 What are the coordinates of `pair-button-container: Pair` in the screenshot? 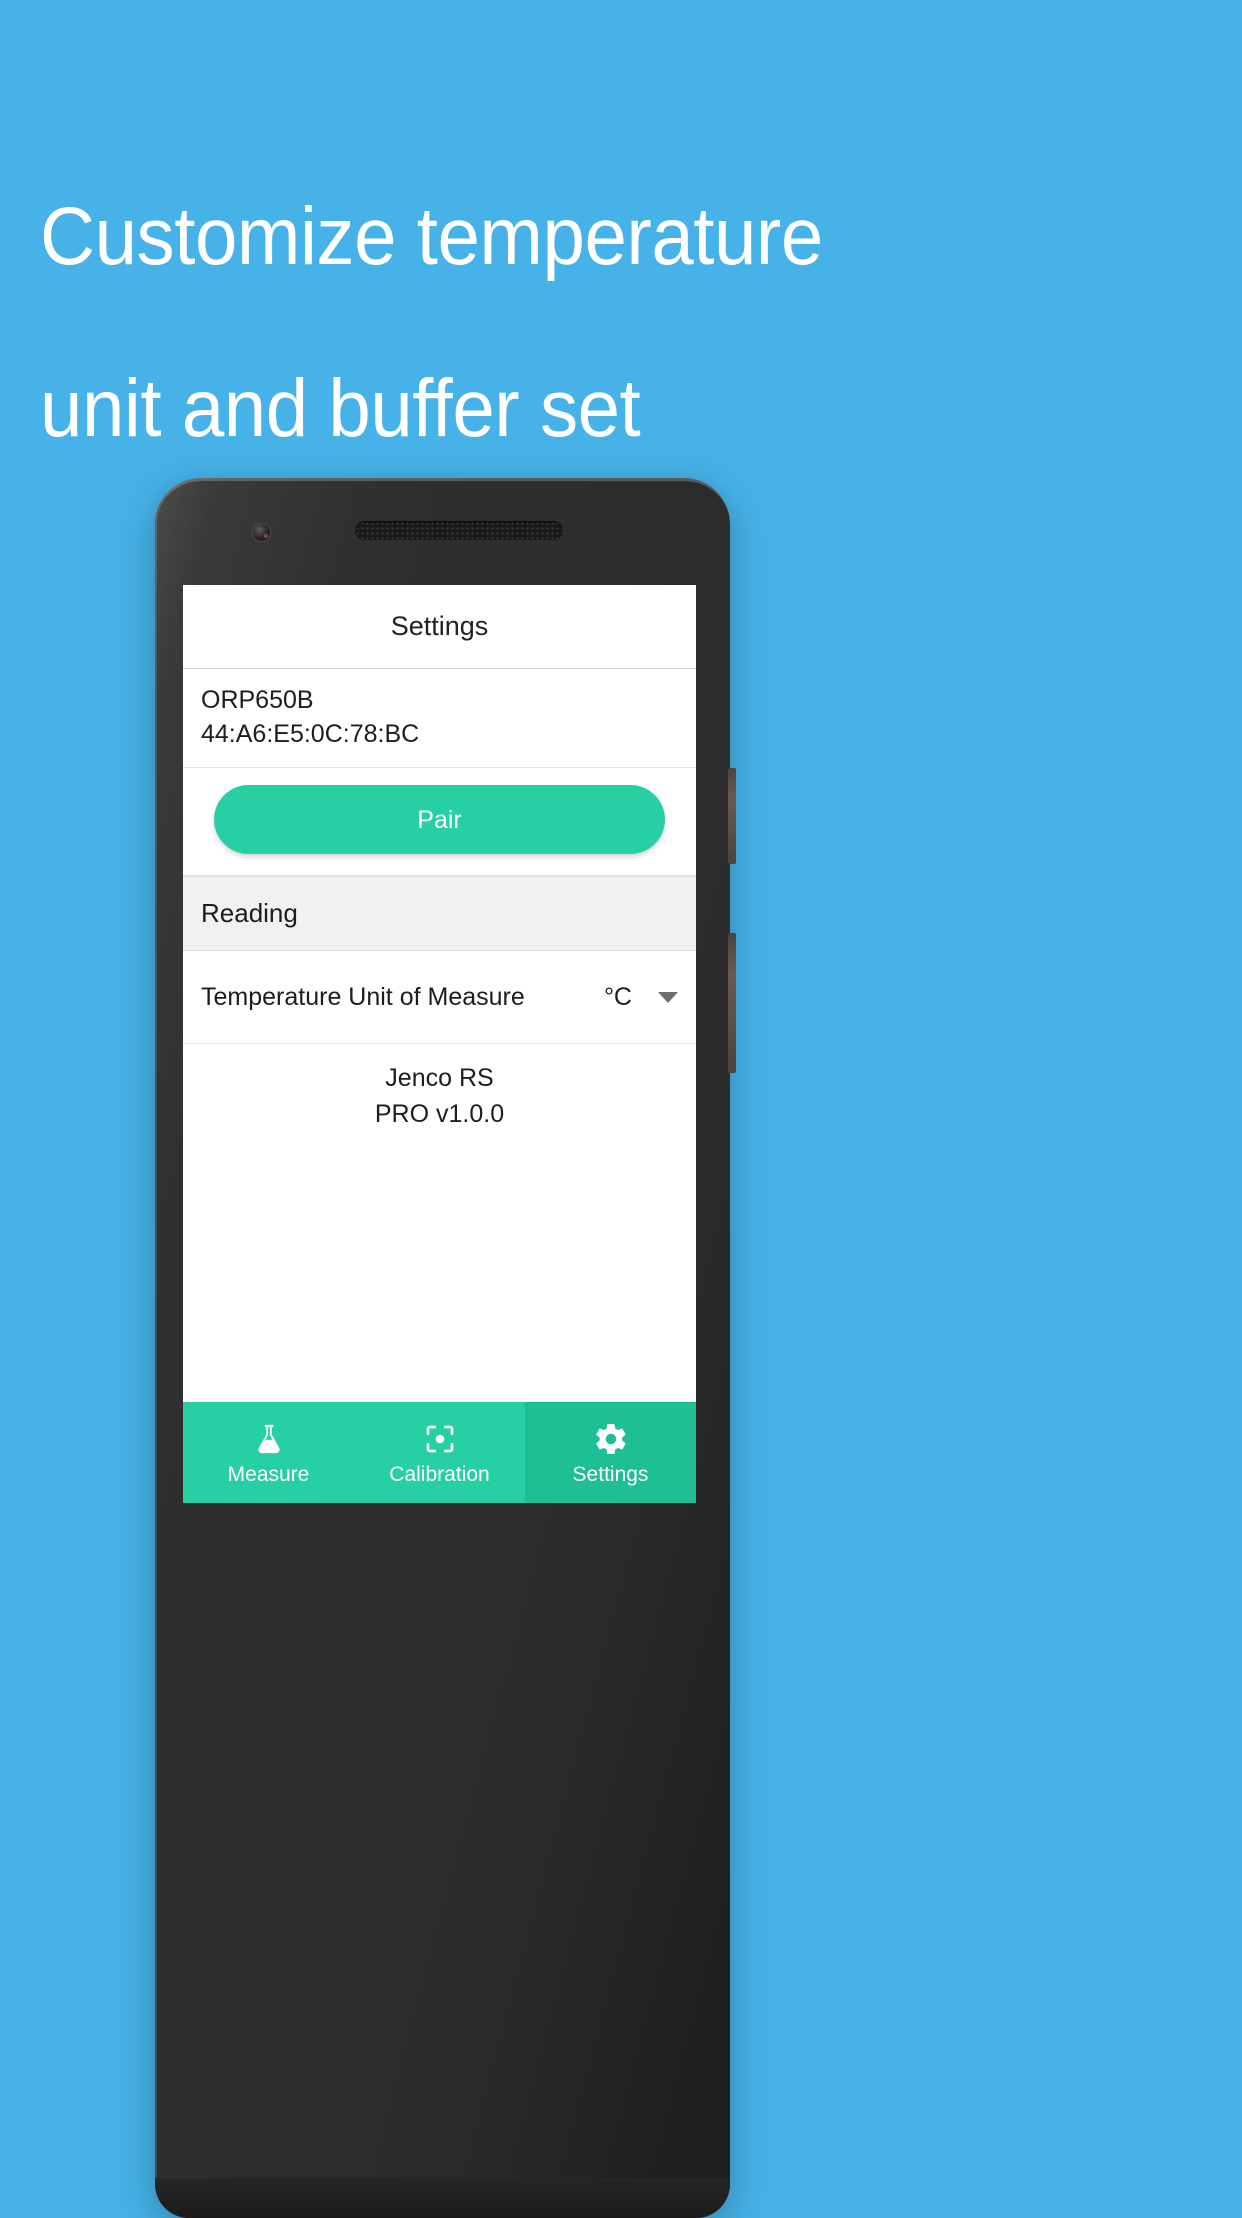 It's located at (439, 822).